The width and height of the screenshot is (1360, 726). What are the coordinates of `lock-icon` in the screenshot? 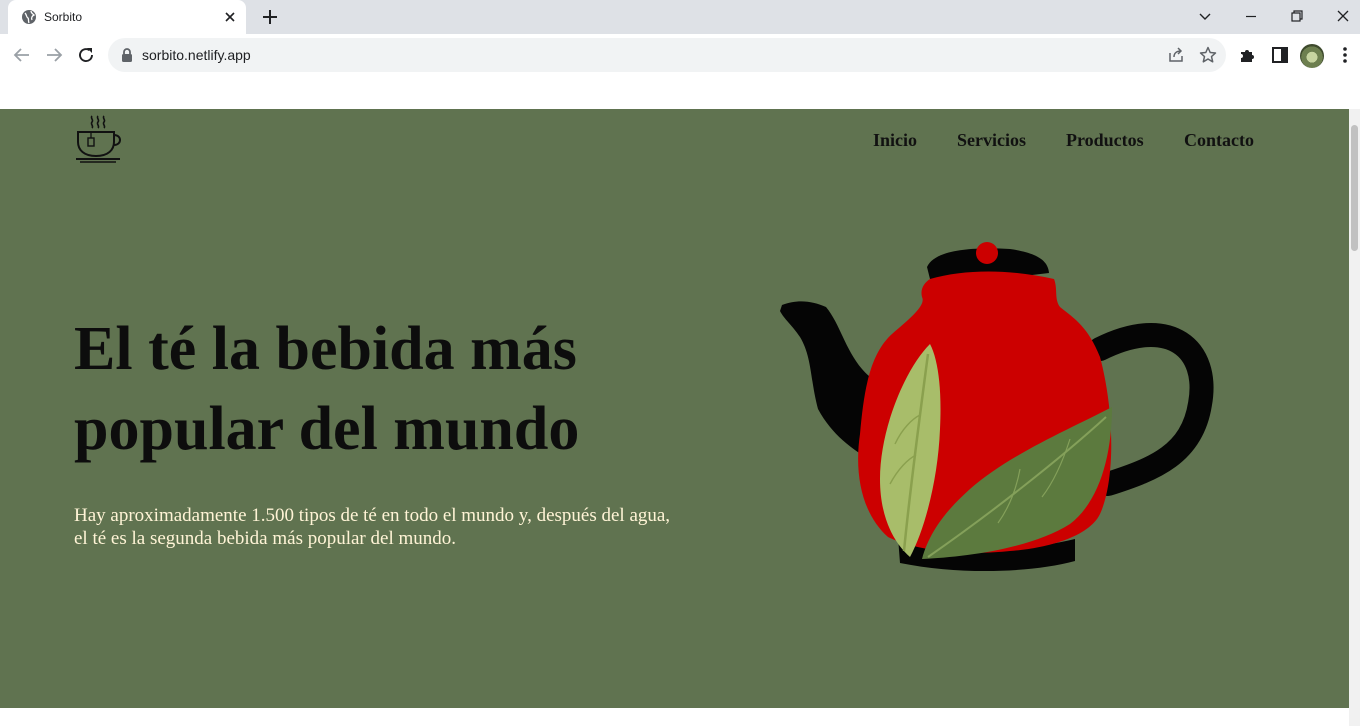 It's located at (127, 55).